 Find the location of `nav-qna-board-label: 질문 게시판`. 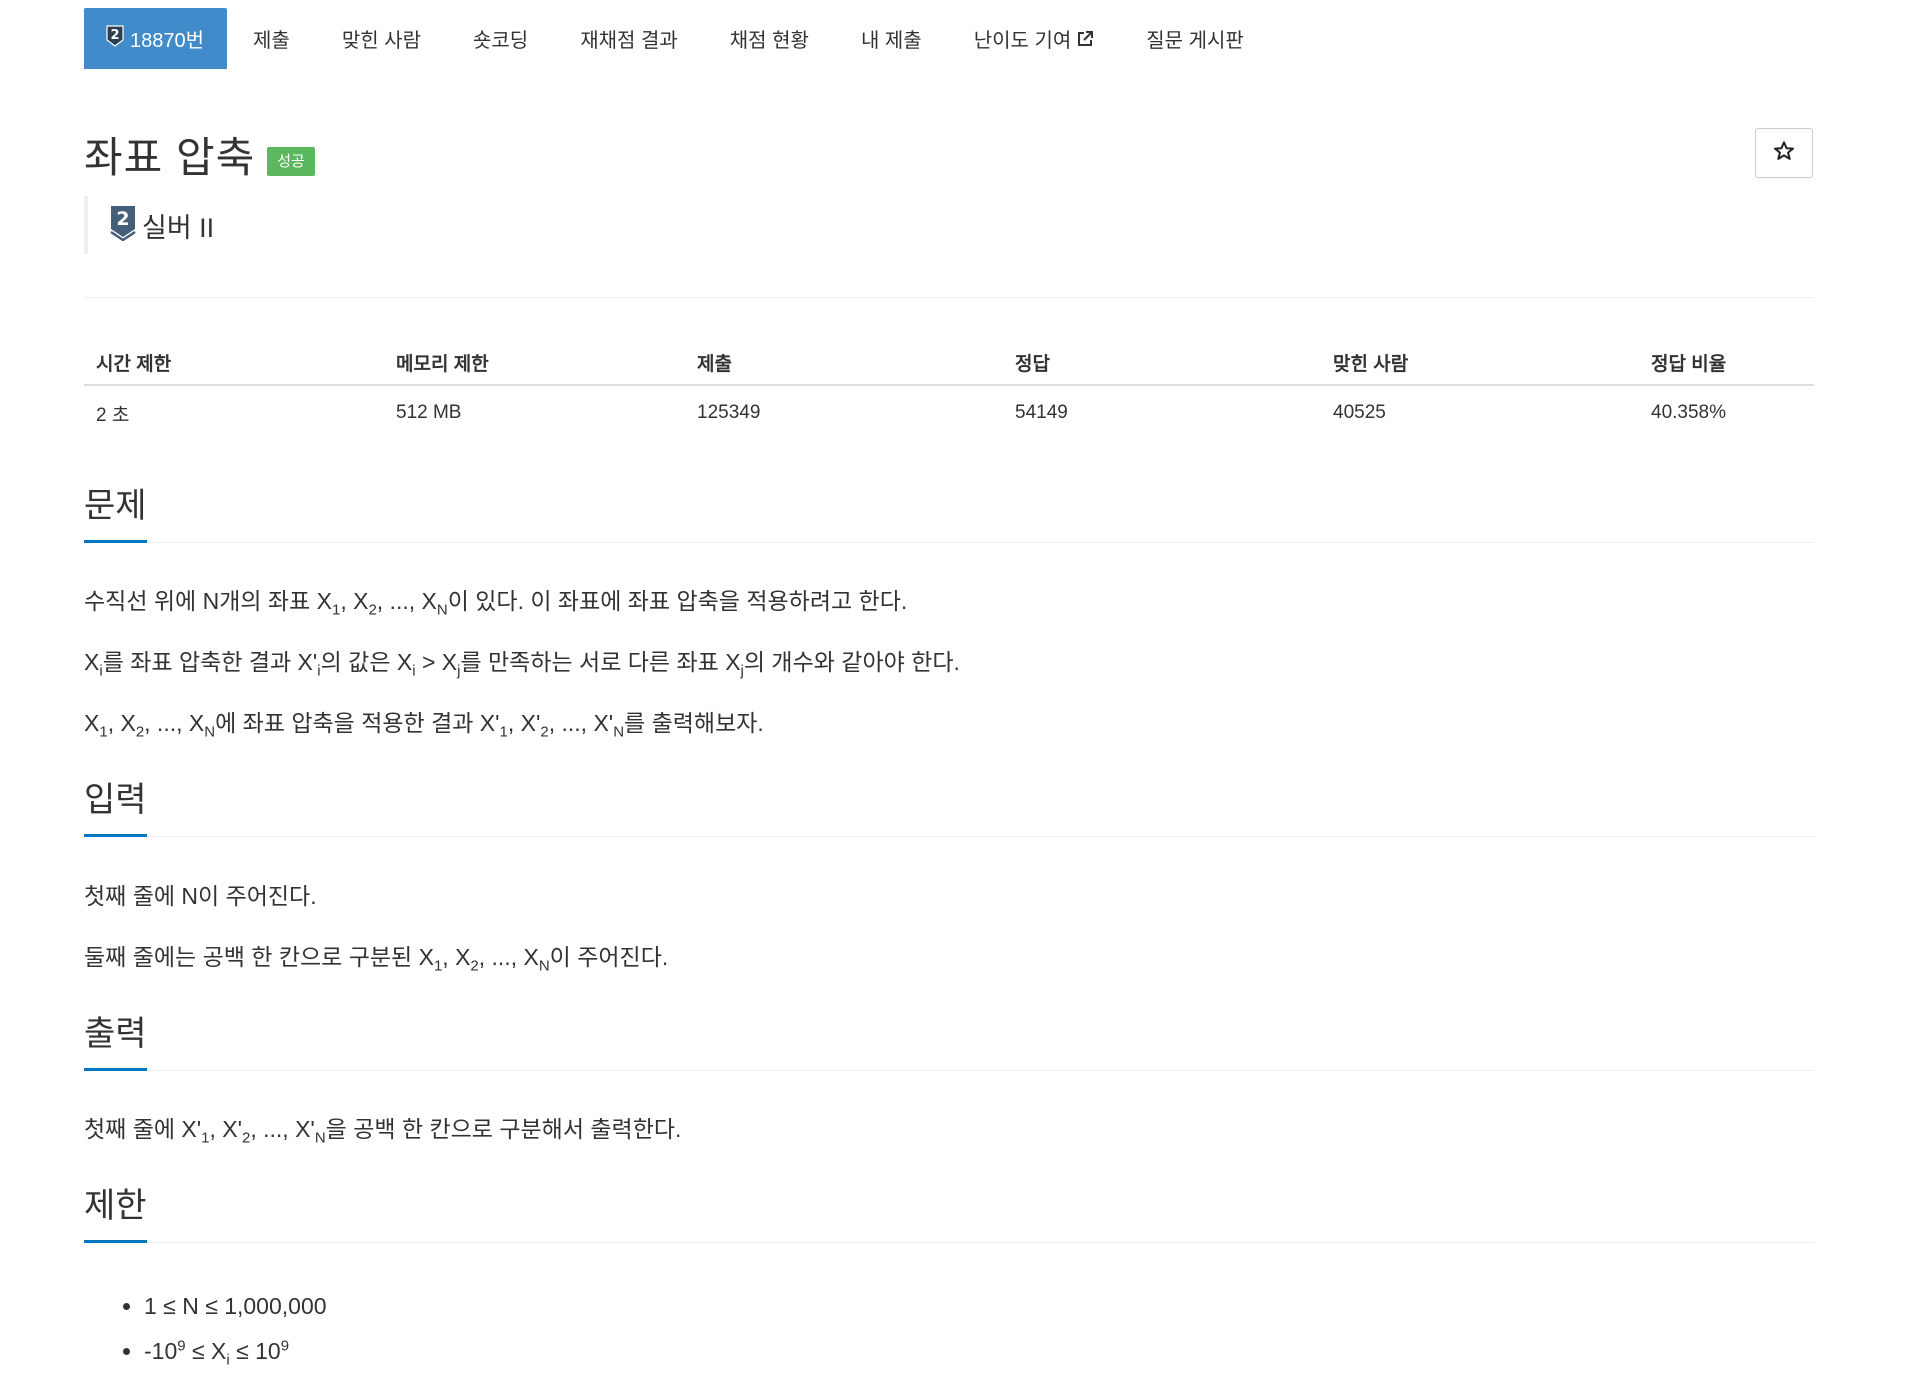

nav-qna-board-label: 질문 게시판 is located at coordinates (1195, 41).